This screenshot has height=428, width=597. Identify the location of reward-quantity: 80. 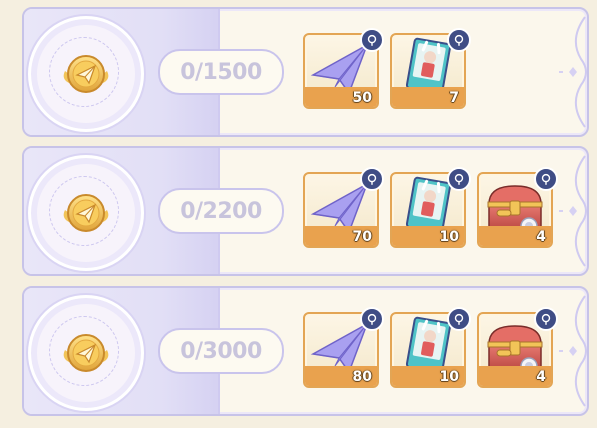
(362, 377).